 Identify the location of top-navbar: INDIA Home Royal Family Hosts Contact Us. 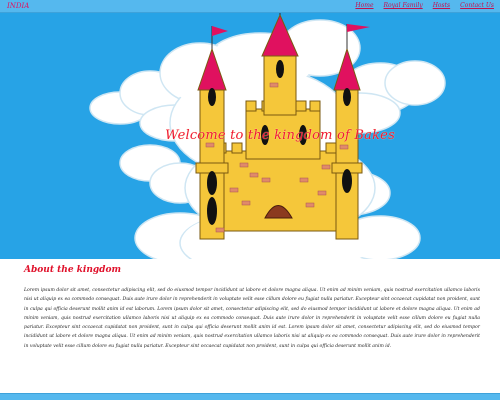
(250, 6).